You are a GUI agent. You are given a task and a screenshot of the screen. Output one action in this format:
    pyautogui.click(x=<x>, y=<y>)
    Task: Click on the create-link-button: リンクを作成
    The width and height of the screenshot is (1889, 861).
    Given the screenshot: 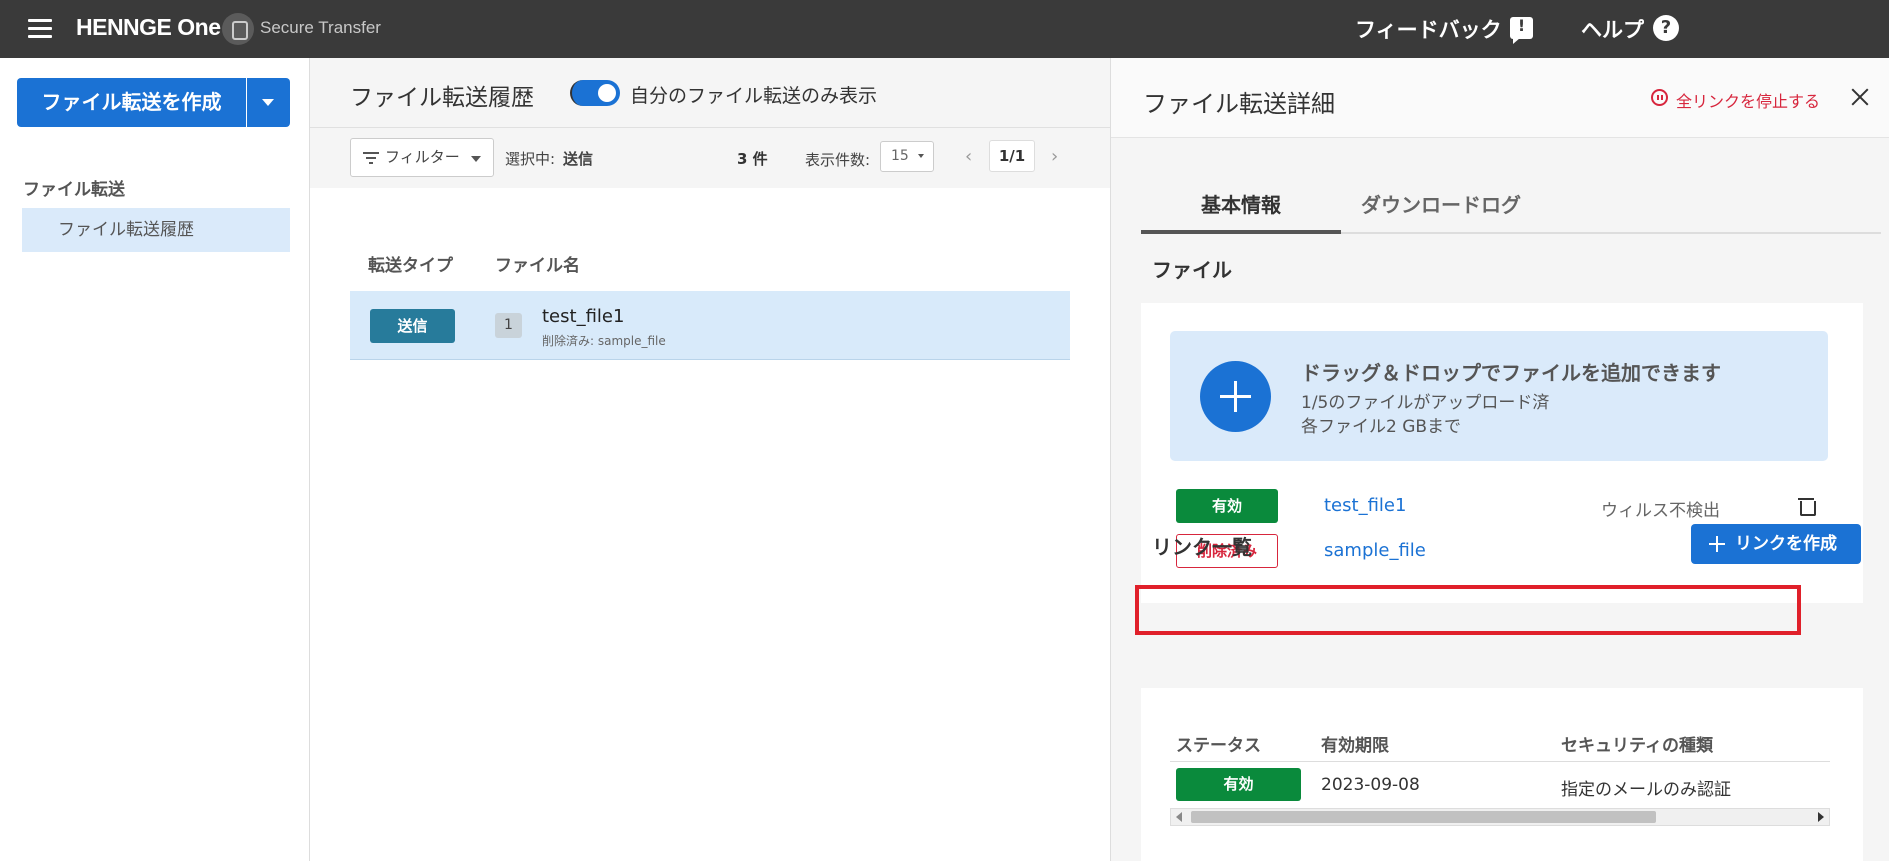 What is the action you would take?
    pyautogui.click(x=1776, y=544)
    